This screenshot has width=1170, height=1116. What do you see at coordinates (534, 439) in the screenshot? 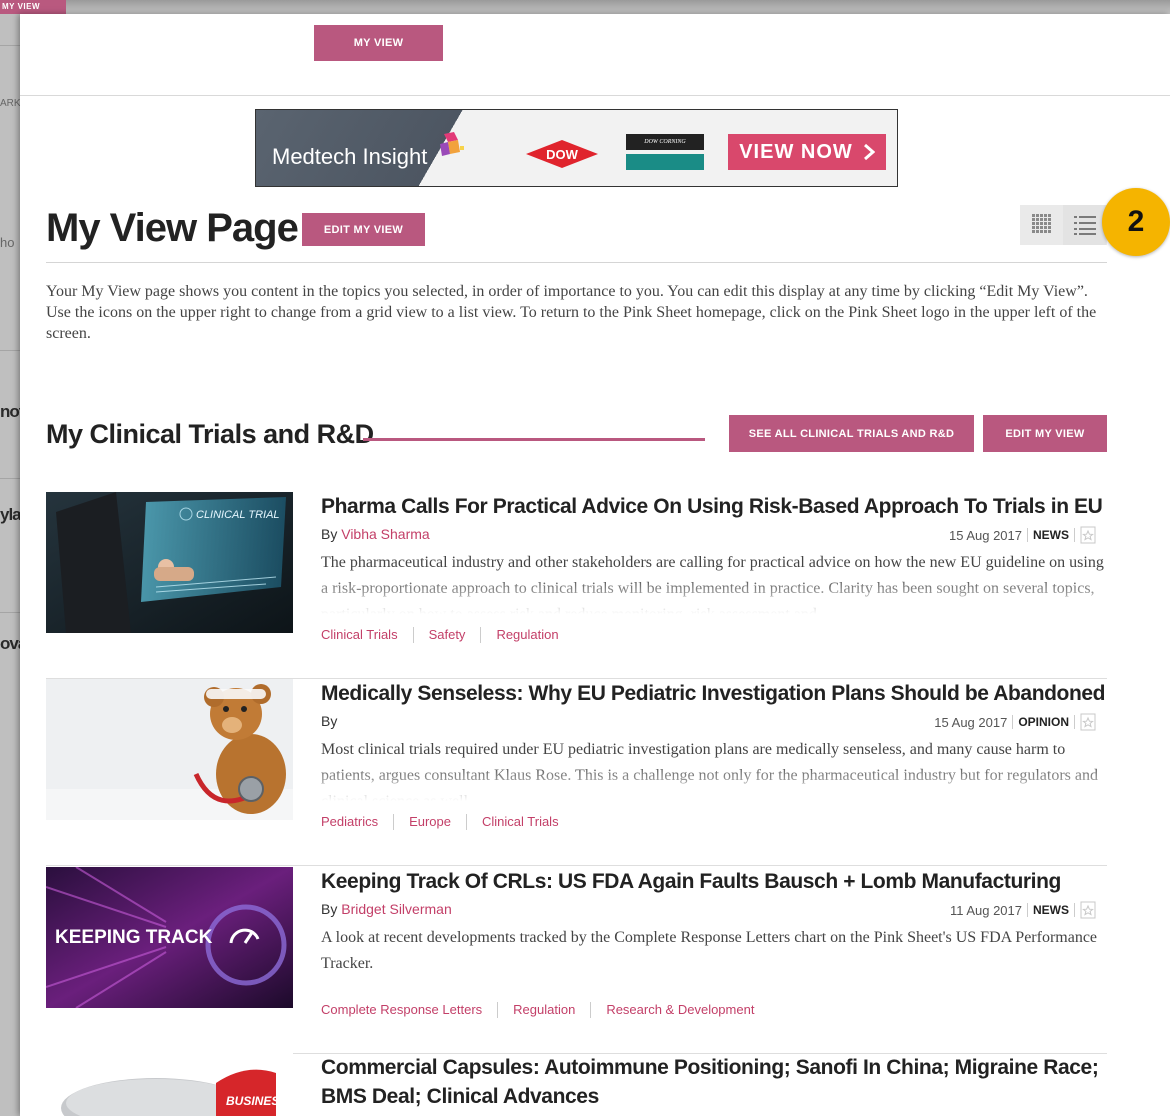
I see `section-title-rule` at bounding box center [534, 439].